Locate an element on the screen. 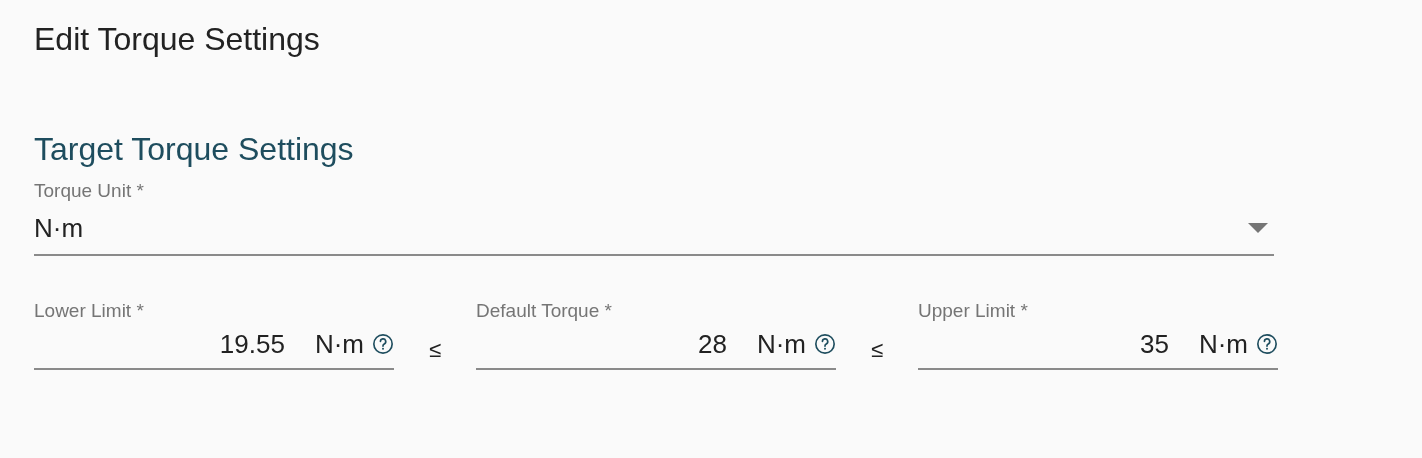  input-field: 28 N·m is located at coordinates (656, 347).